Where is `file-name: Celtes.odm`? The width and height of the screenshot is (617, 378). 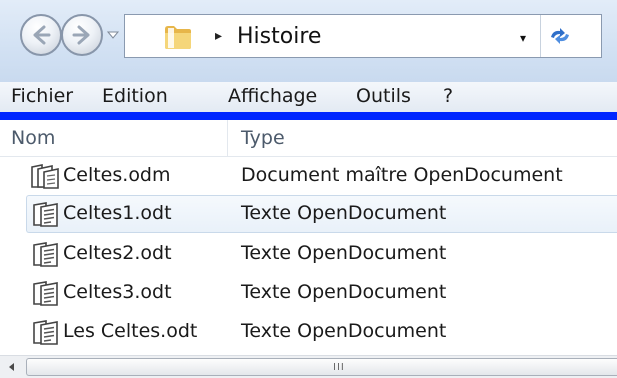
file-name: Celtes.odm is located at coordinates (117, 175).